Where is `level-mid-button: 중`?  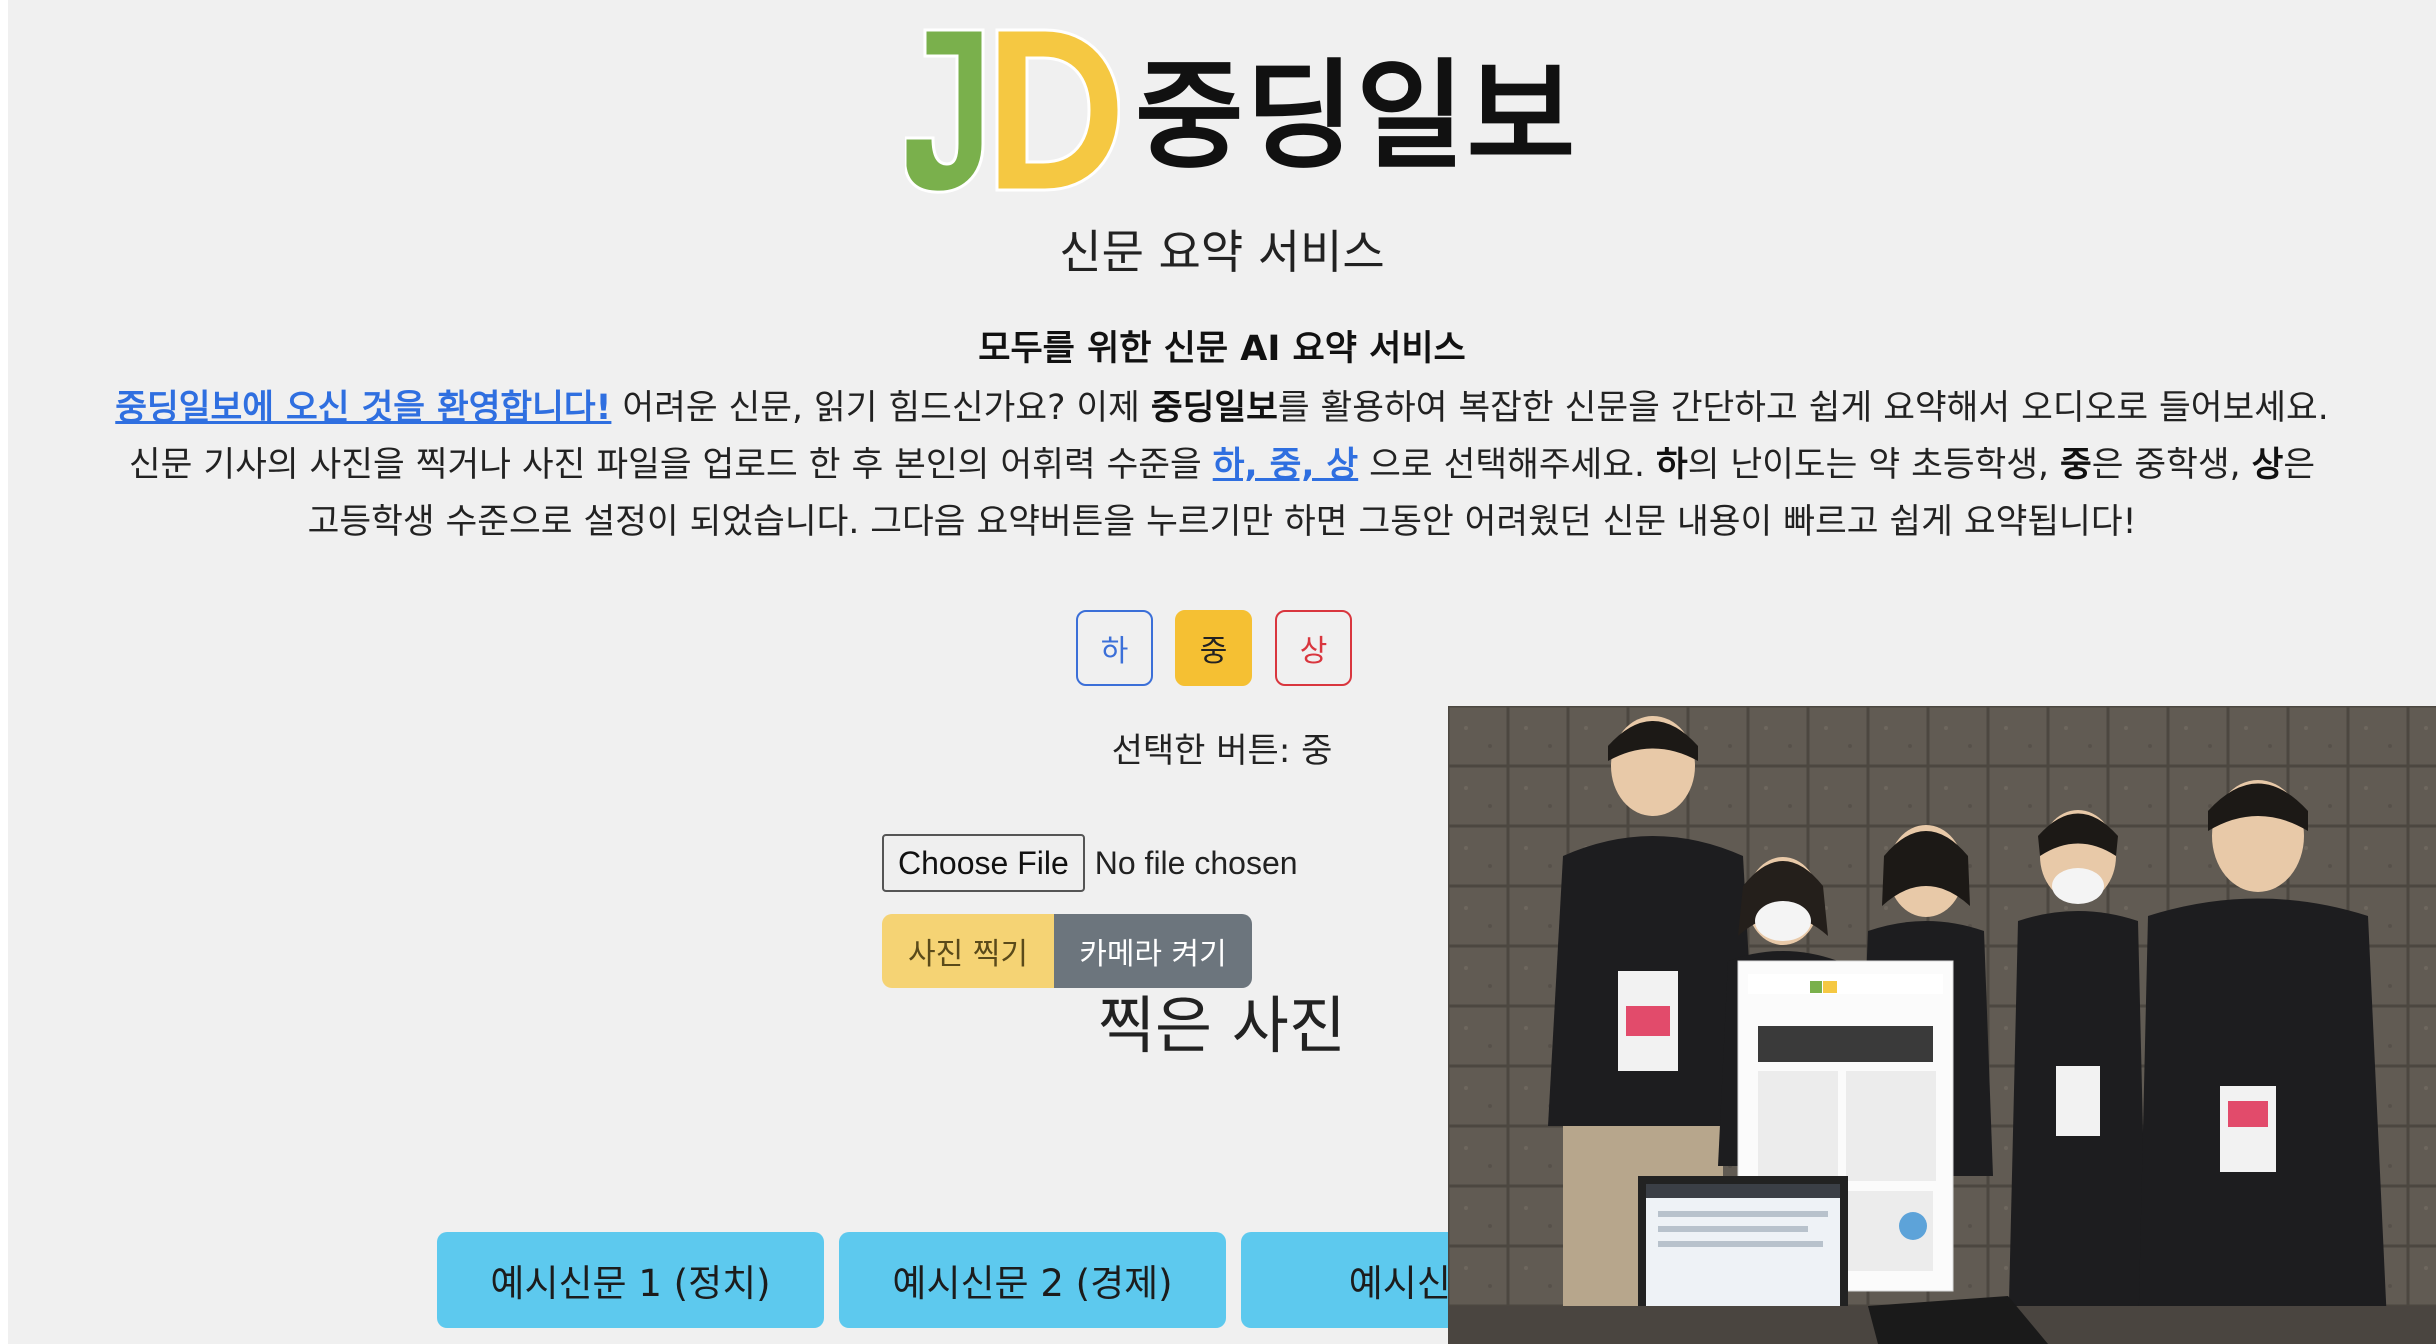
level-mid-button: 중 is located at coordinates (1213, 648).